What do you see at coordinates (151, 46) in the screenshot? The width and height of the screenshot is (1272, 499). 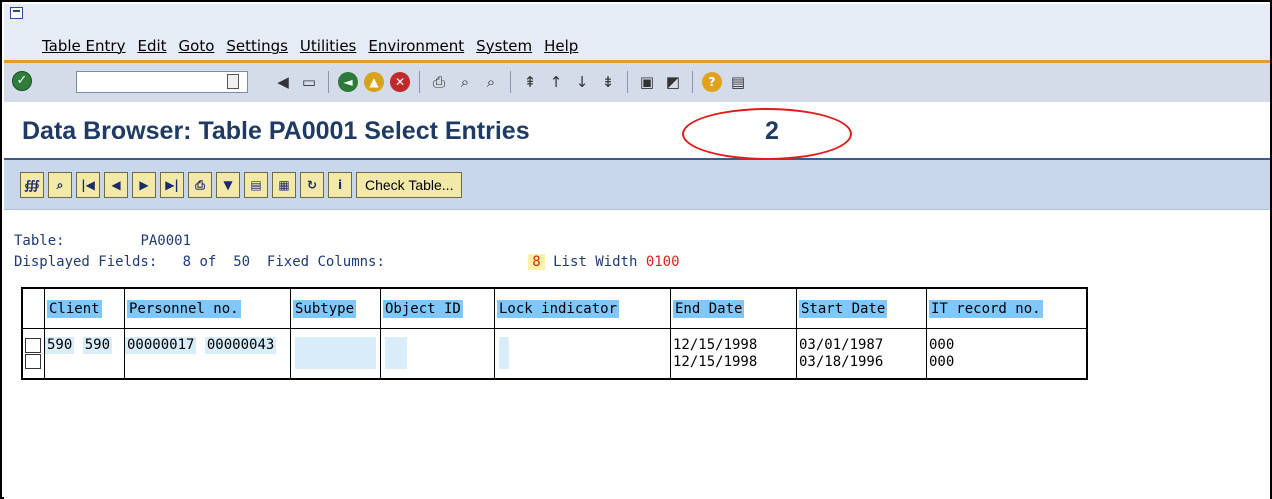 I see `menu-edit: Edit` at bounding box center [151, 46].